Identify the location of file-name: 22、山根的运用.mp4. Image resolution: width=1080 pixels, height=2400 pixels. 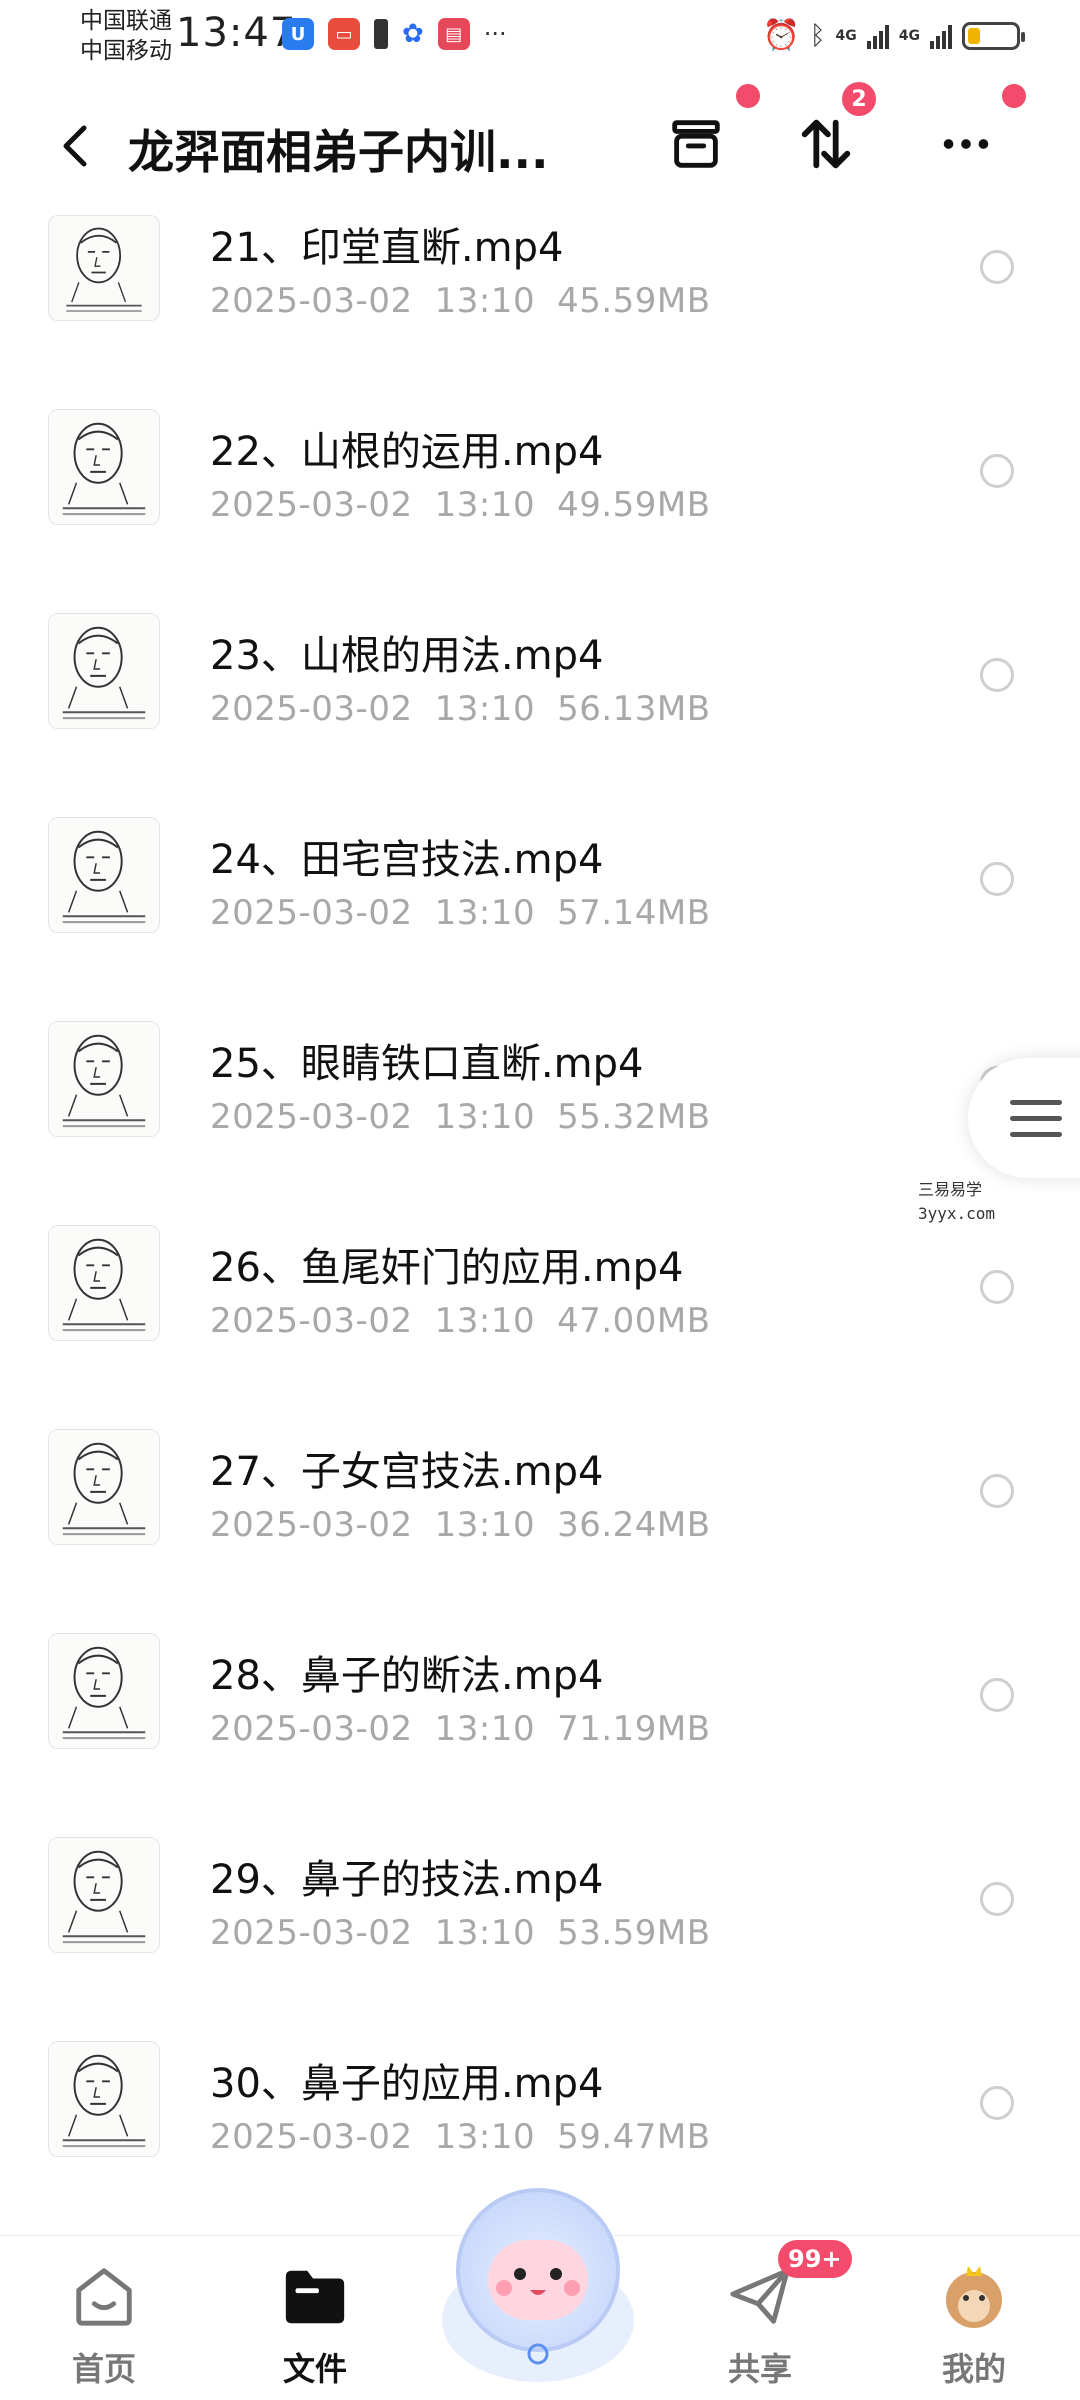
(407, 452).